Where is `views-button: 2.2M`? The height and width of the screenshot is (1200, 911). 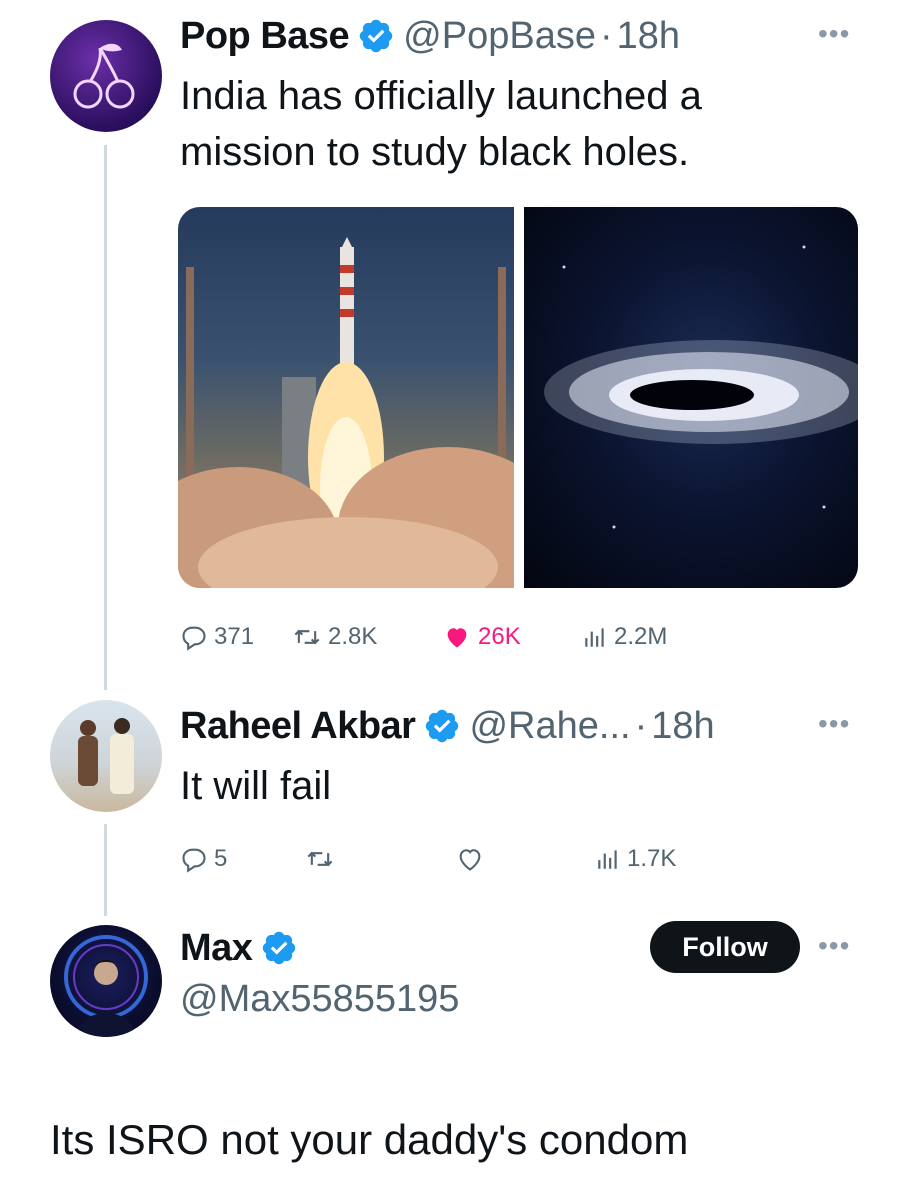 views-button: 2.2M is located at coordinates (624, 637).